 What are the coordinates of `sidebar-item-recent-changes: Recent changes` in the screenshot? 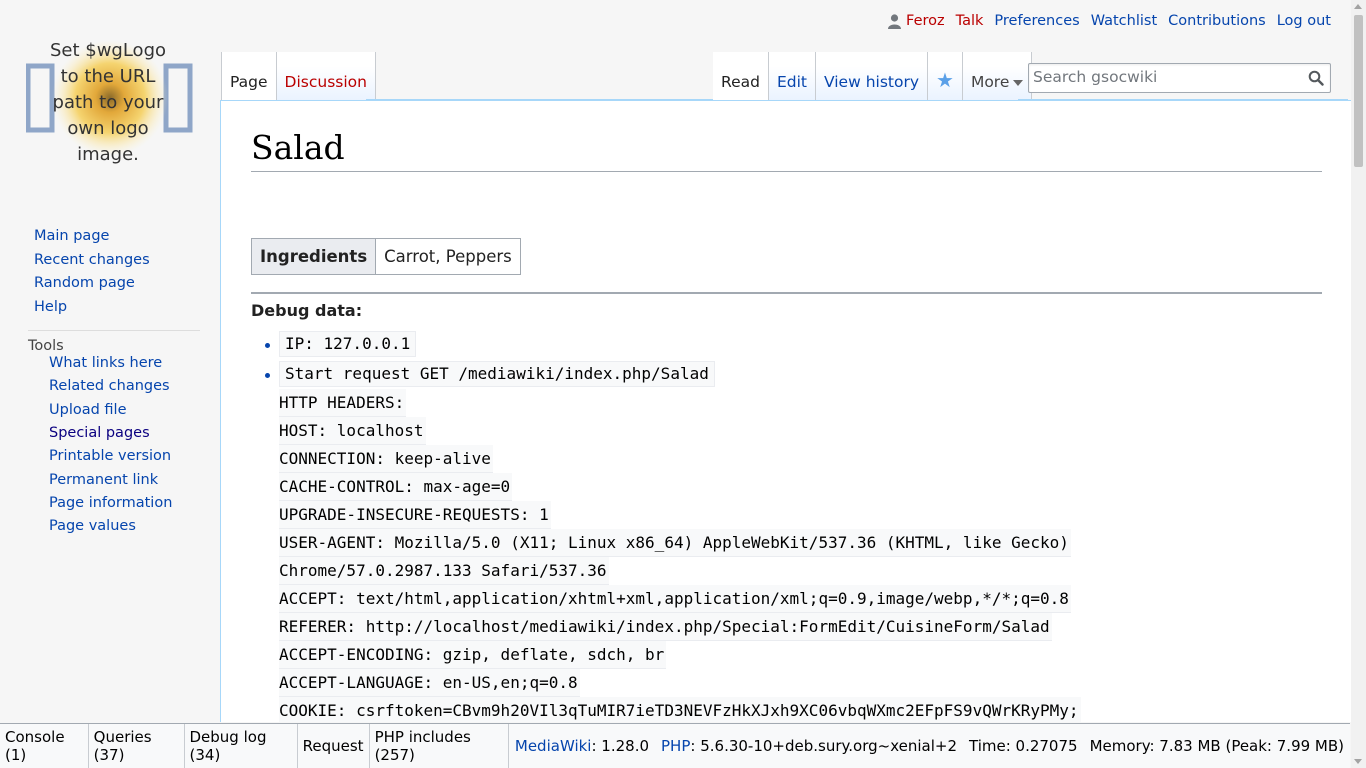 It's located at (110, 261).